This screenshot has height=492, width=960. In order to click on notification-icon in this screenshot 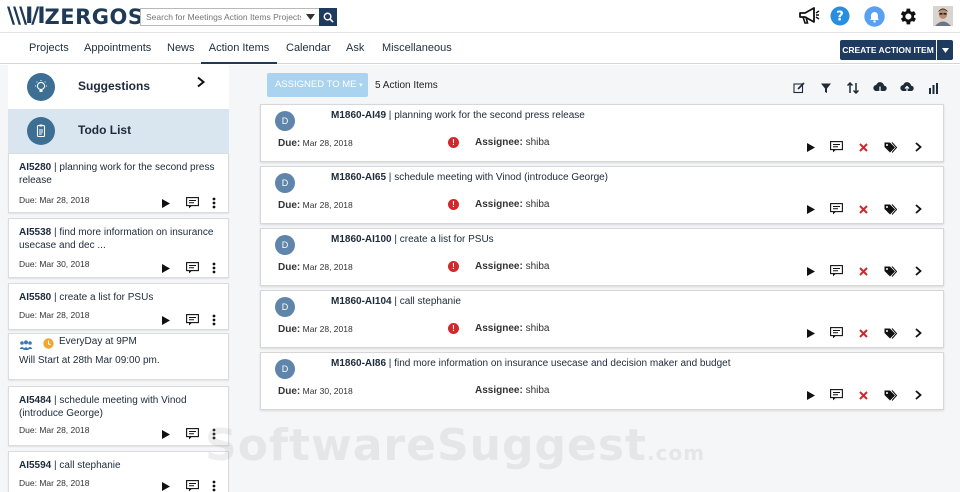, I will do `click(874, 16)`.